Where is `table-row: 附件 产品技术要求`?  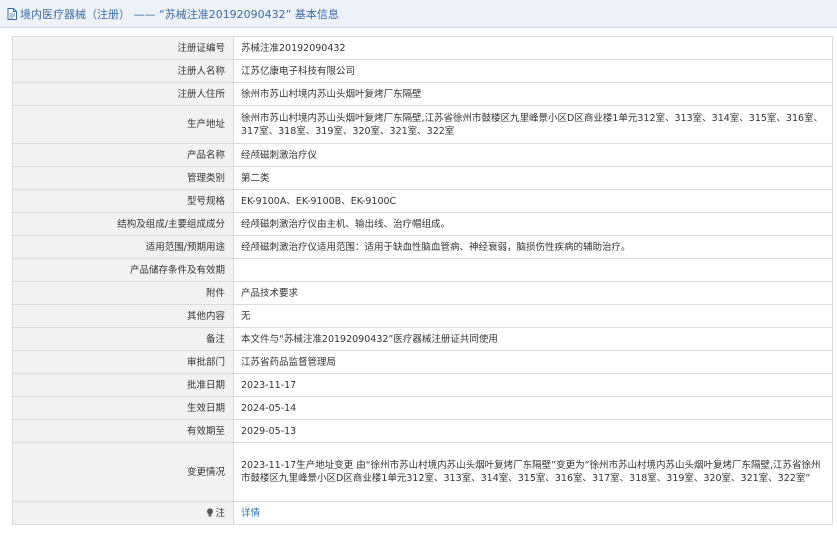
table-row: 附件 产品技术要求 is located at coordinates (422, 293).